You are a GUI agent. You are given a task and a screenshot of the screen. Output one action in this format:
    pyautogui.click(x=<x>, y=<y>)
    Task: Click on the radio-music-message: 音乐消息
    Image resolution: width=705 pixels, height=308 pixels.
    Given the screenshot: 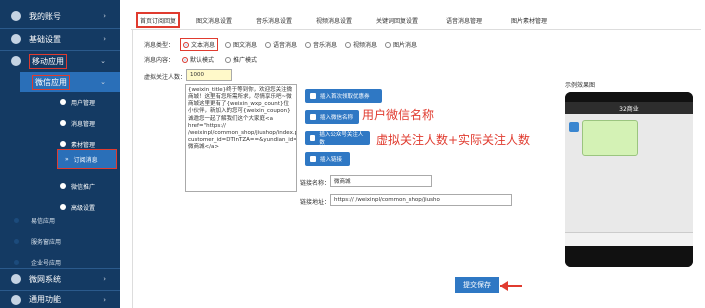 What is the action you would take?
    pyautogui.click(x=321, y=44)
    